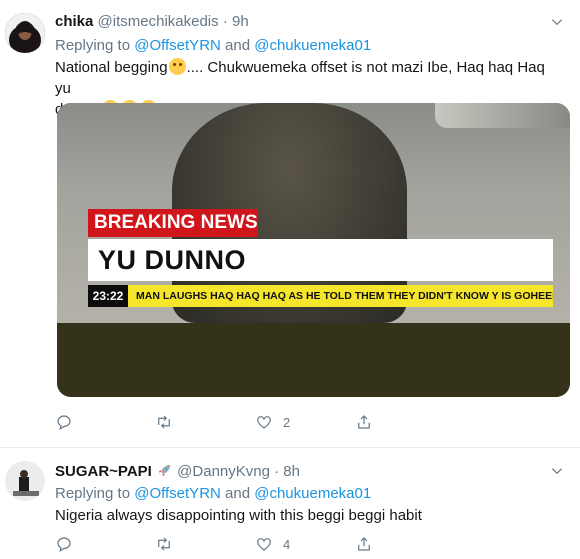  What do you see at coordinates (223, 471) in the screenshot?
I see `user-handle: @DannyKvng` at bounding box center [223, 471].